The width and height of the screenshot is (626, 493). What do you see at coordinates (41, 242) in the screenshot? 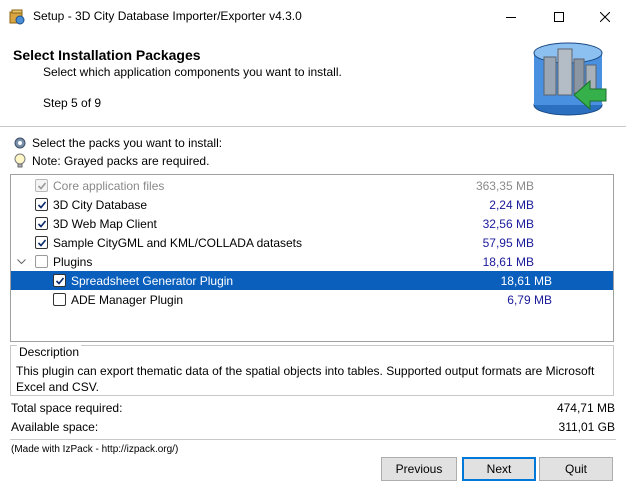
I see `pack-checkbox-samples` at bounding box center [41, 242].